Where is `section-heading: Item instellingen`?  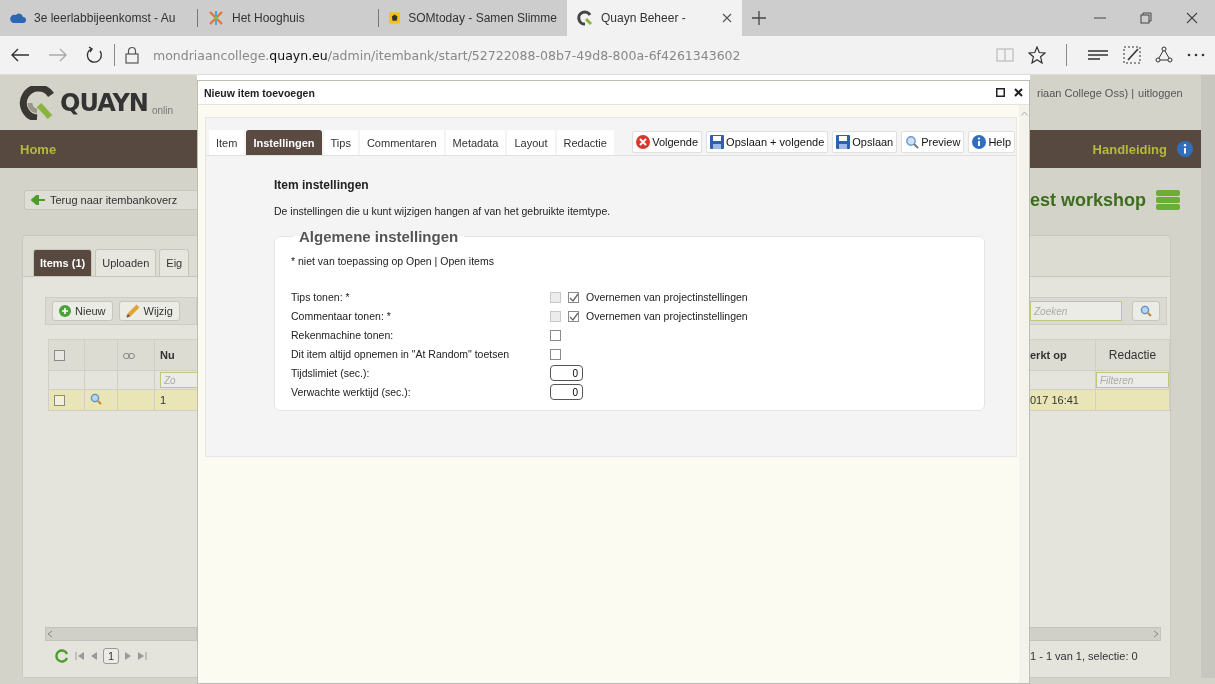 section-heading: Item instellingen is located at coordinates (322, 185).